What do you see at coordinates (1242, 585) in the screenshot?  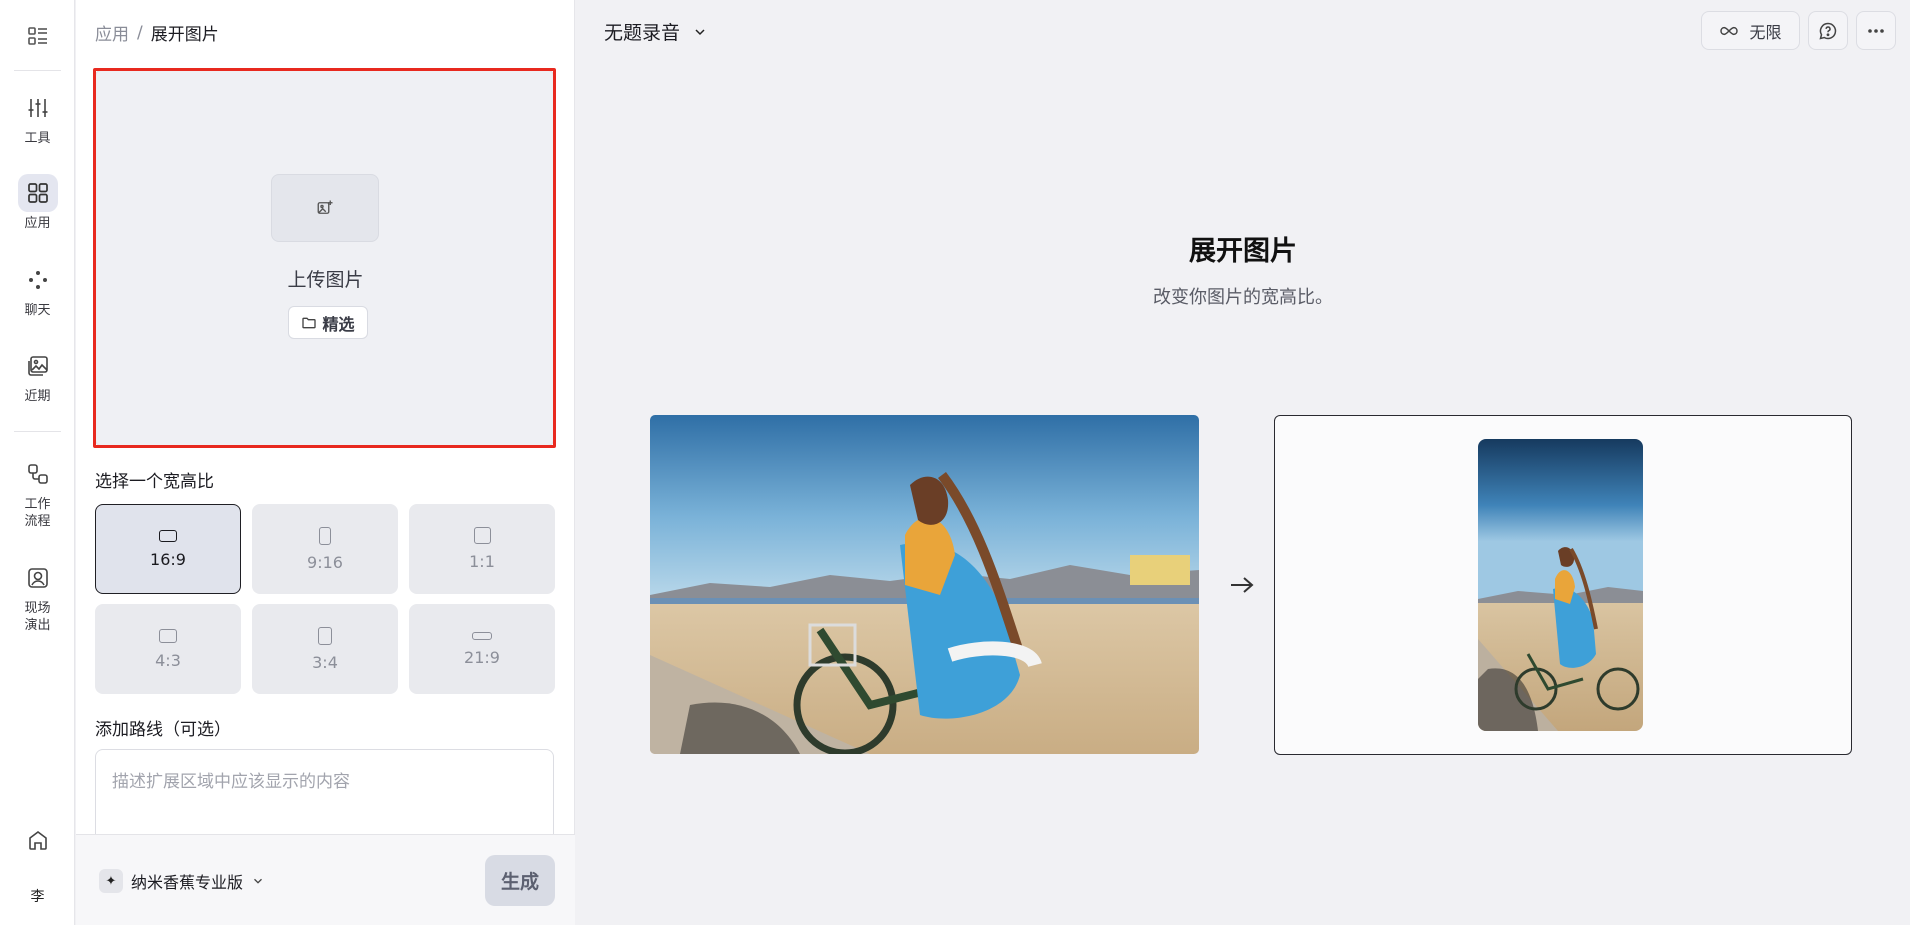 I see `arrow-right-icon` at bounding box center [1242, 585].